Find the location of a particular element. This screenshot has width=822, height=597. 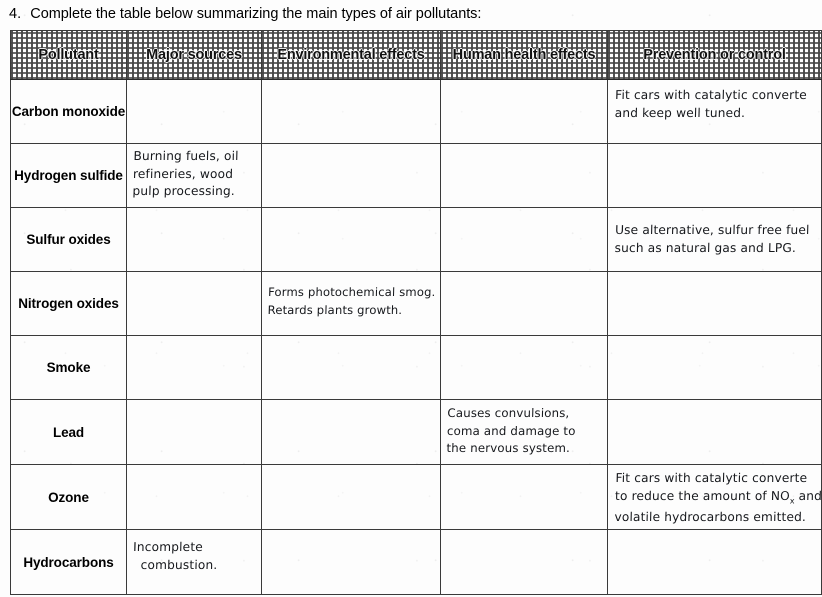

handwritten-answer: Incomplete combustion. is located at coordinates (194, 552).